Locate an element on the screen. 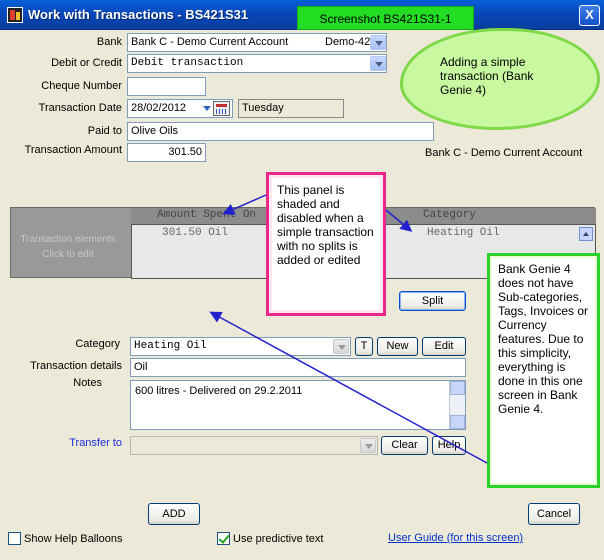 The height and width of the screenshot is (560, 604). add-button: ADD is located at coordinates (174, 514).